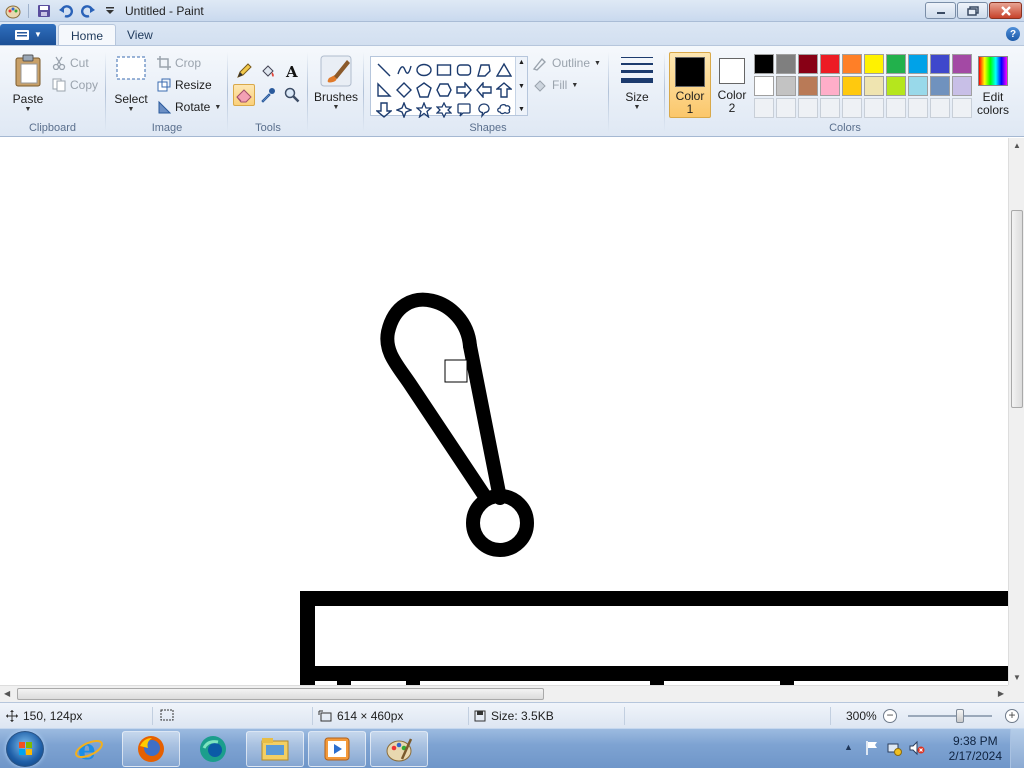  What do you see at coordinates (424, 90) in the screenshot?
I see `pentagon-shape-icon` at bounding box center [424, 90].